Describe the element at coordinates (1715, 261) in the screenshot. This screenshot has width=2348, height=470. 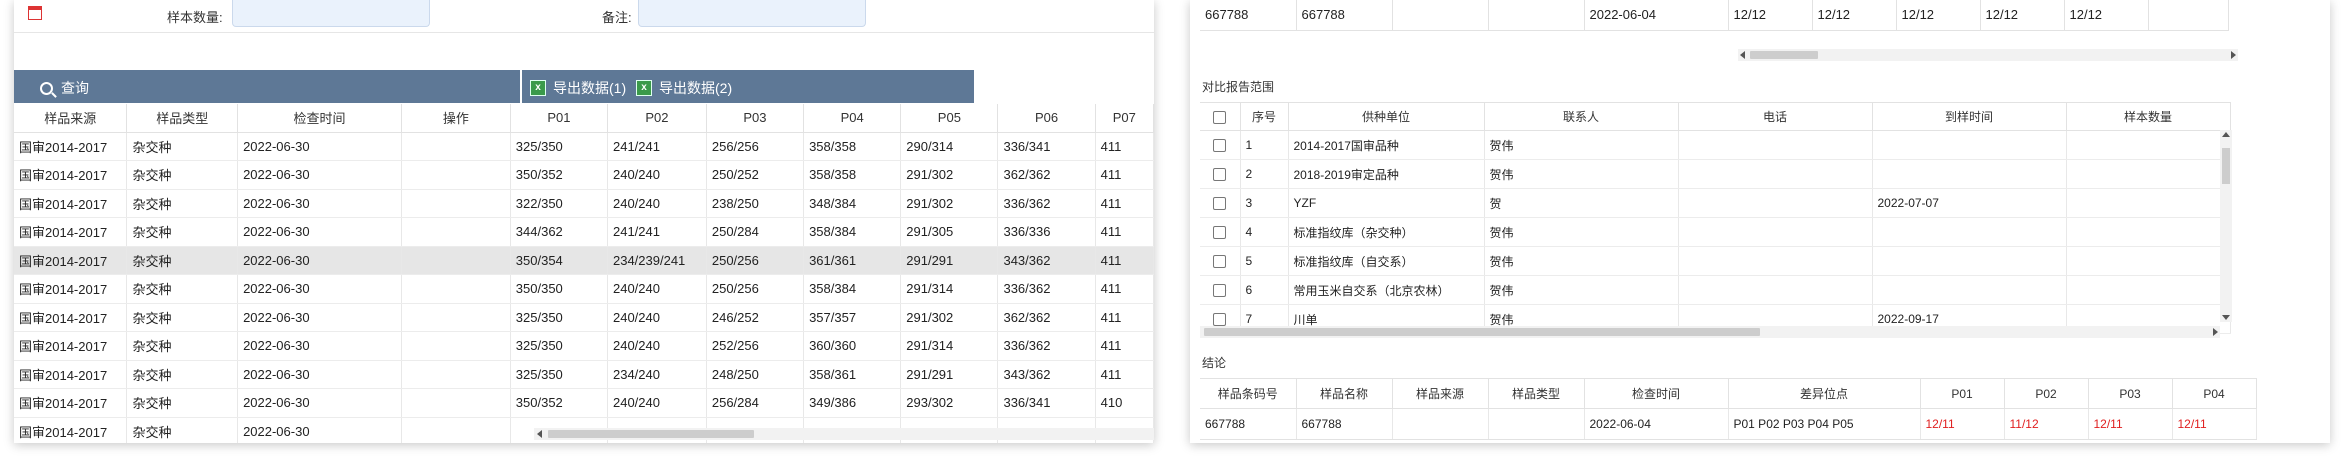
I see `table-row: 5 标准指纹库（自交系） 贺伟` at that location.